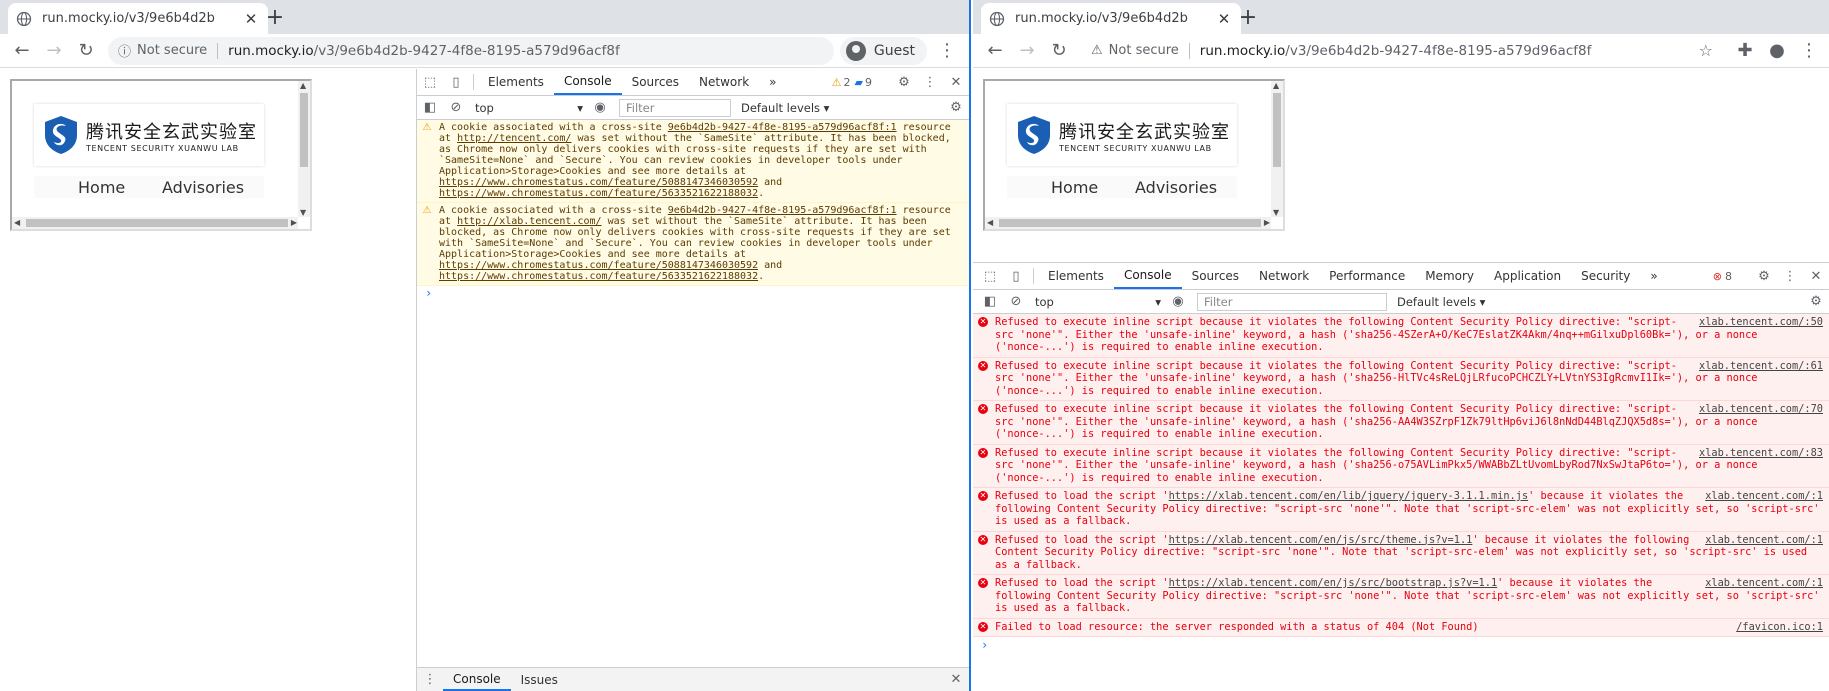  I want to click on tab-security: Security, so click(1605, 276).